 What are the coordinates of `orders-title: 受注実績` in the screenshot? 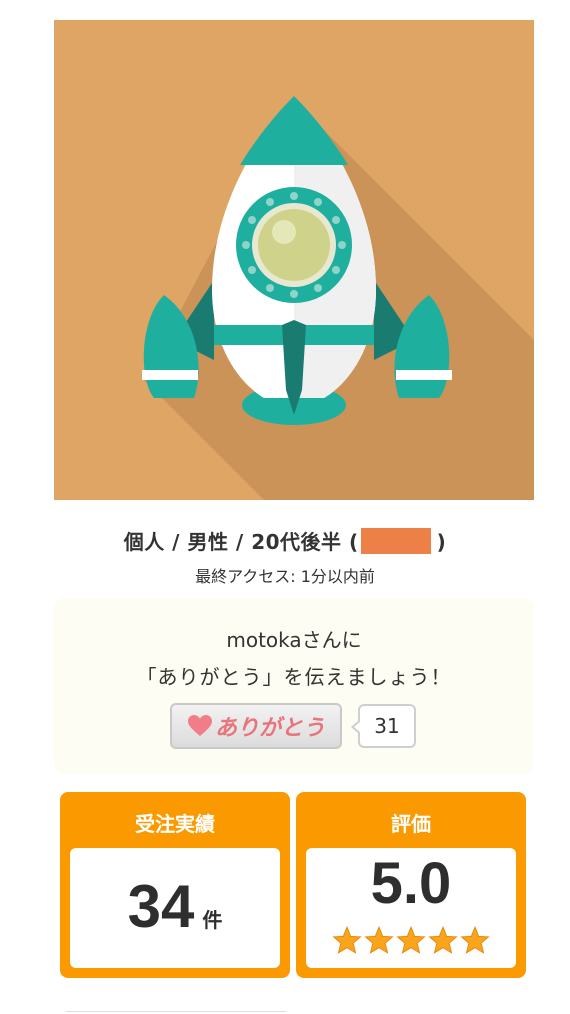 It's located at (175, 824).